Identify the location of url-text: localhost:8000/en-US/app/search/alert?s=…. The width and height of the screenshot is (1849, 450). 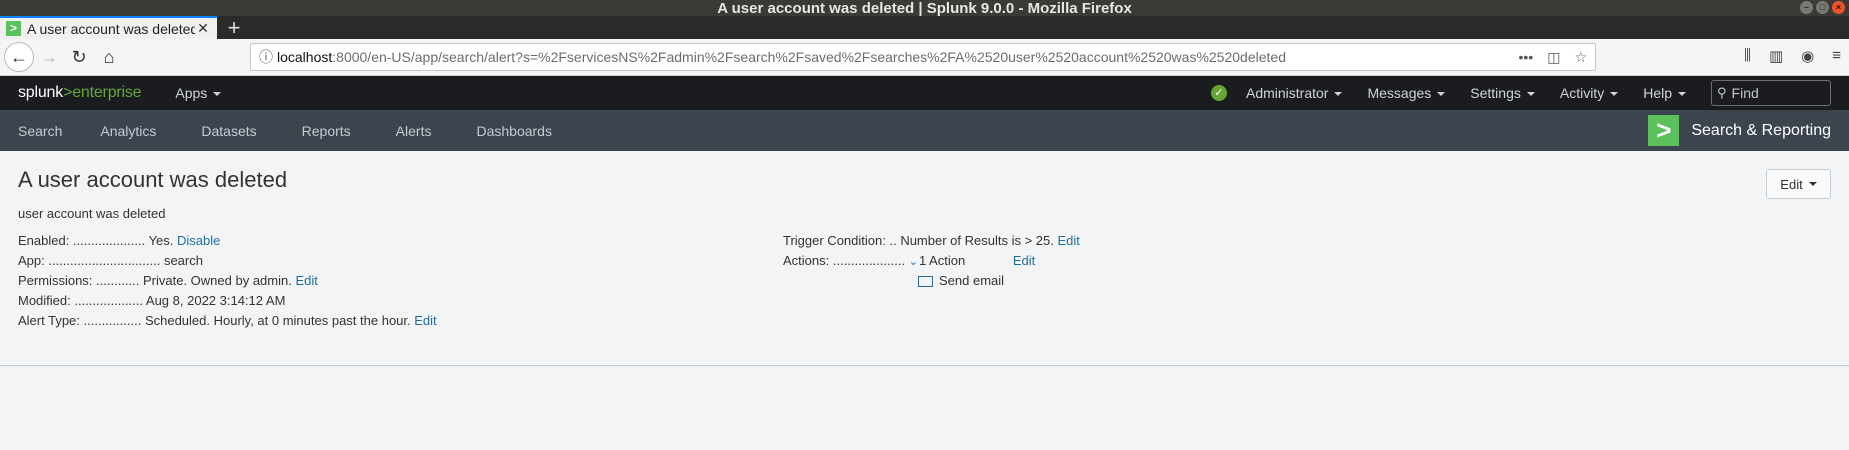
(897, 57).